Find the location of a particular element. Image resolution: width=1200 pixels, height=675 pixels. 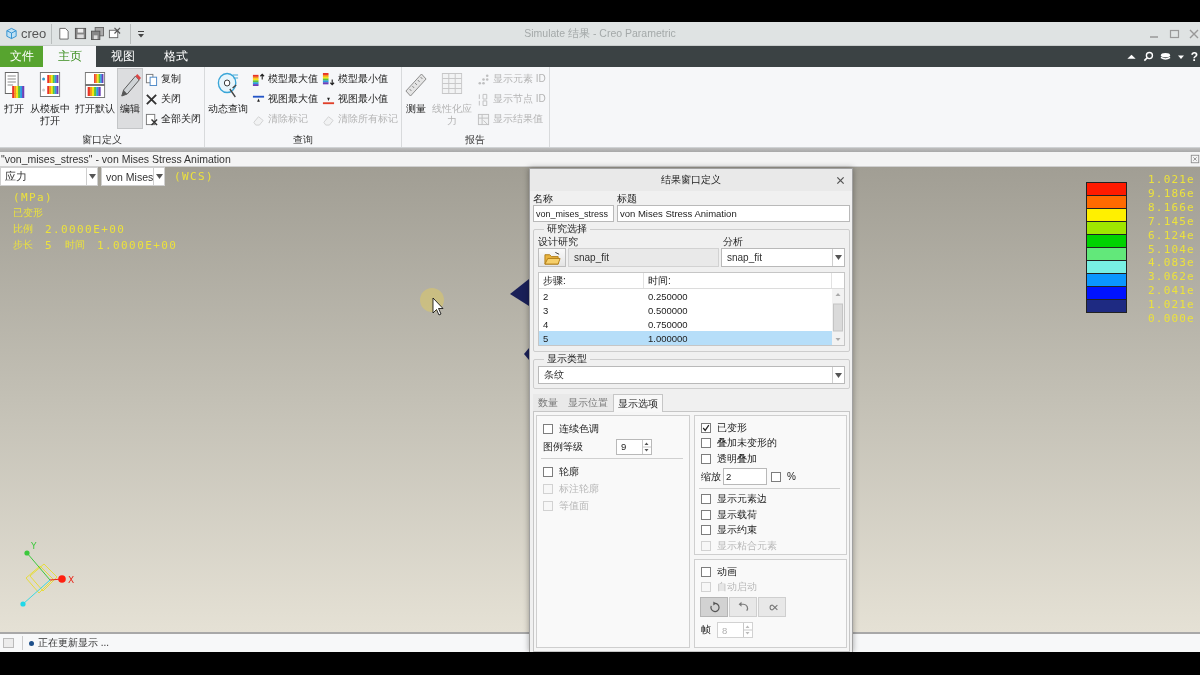

result-label: 时间 is located at coordinates (75, 245).